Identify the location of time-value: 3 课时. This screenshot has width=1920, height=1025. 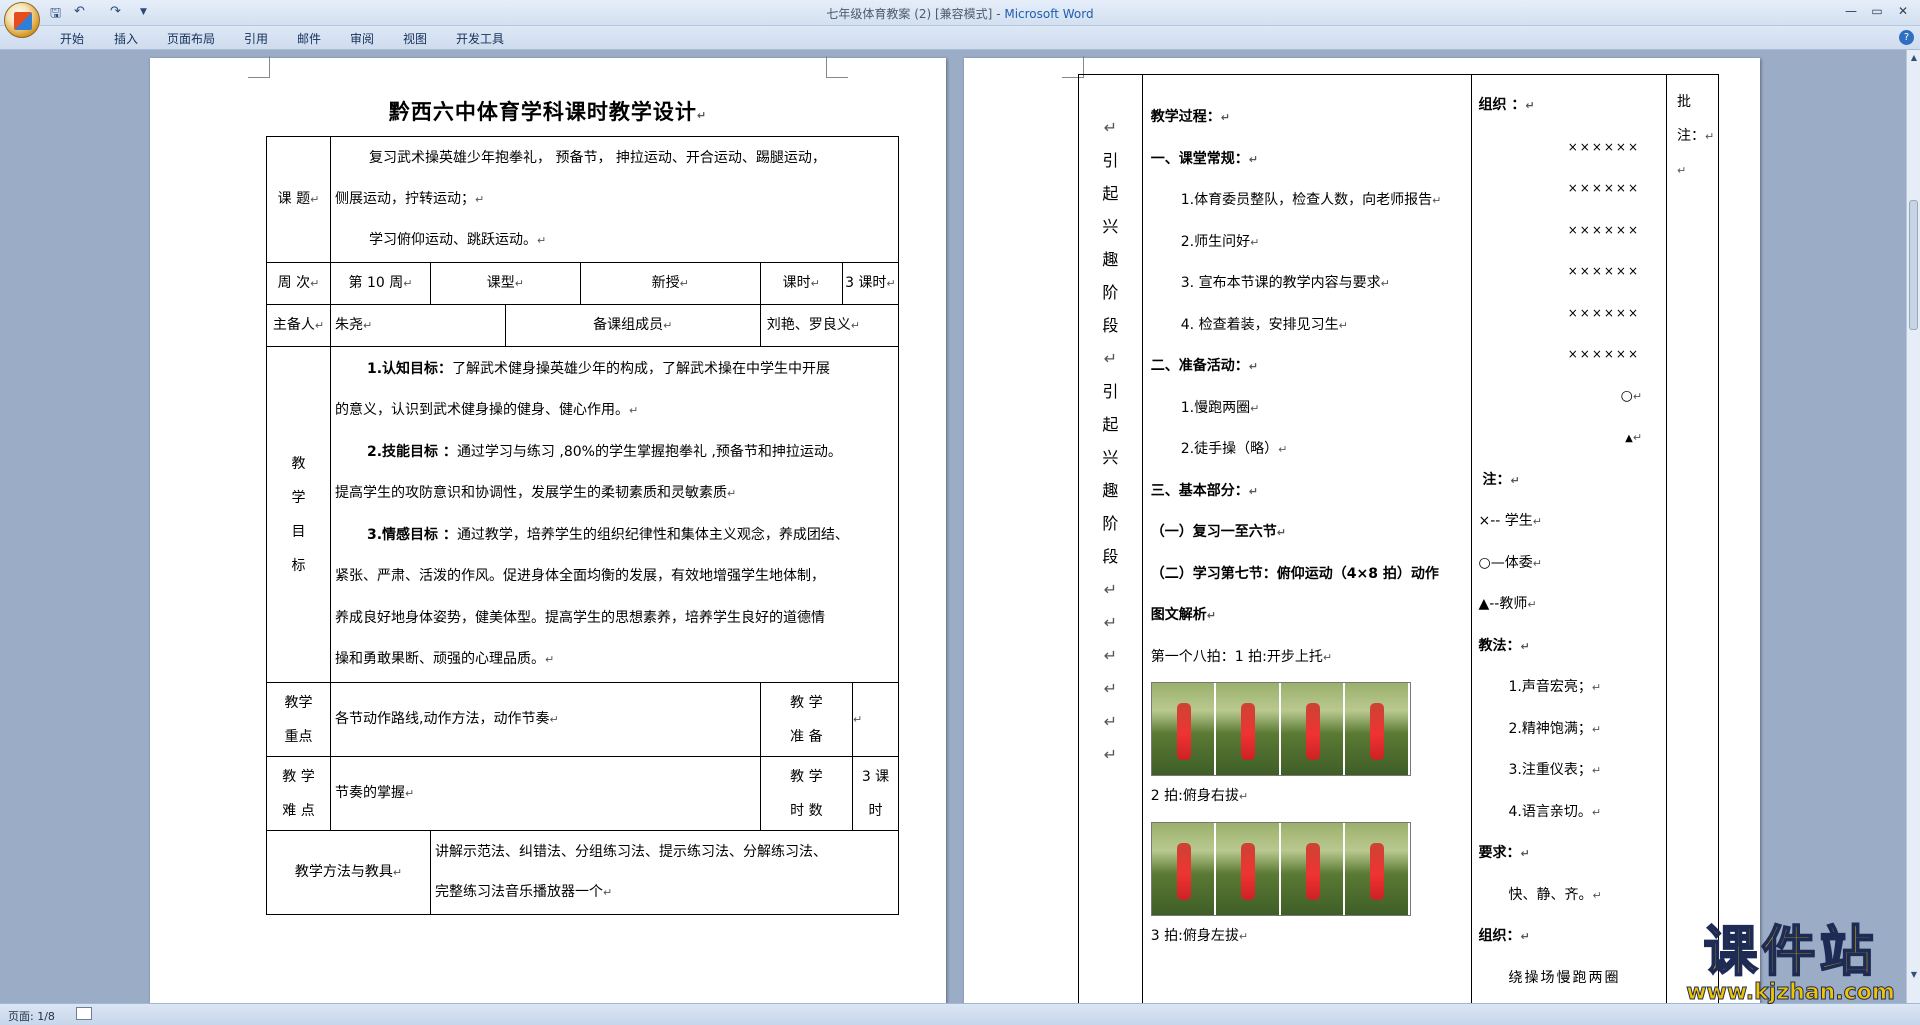
(875, 793).